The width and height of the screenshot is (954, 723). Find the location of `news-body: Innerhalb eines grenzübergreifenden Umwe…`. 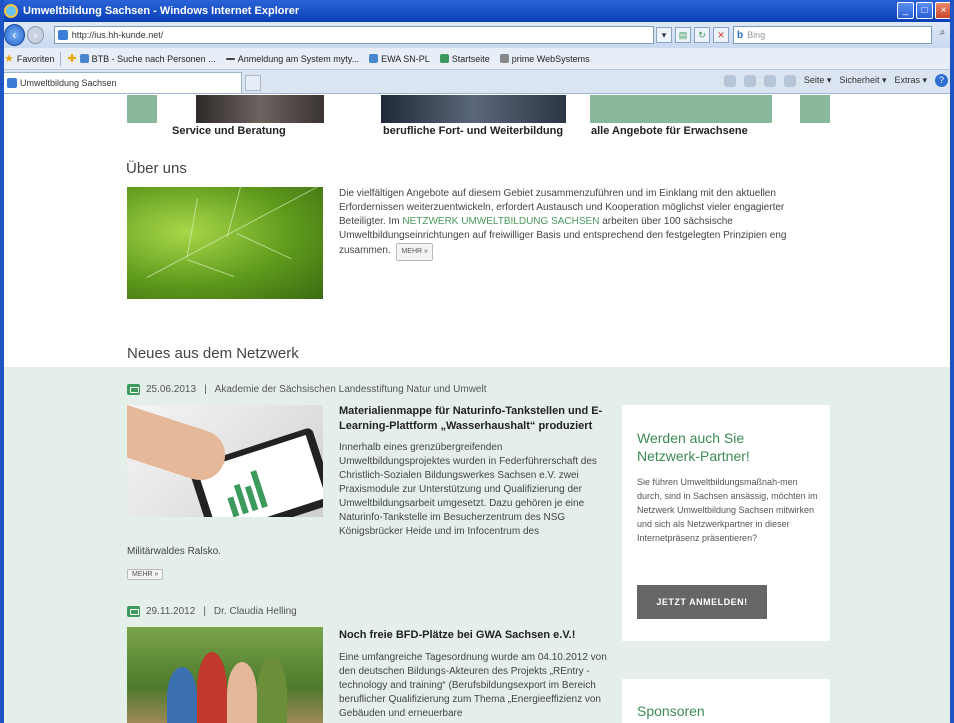

news-body: Innerhalb eines grenzübergreifenden Umwe… is located at coordinates (468, 489).